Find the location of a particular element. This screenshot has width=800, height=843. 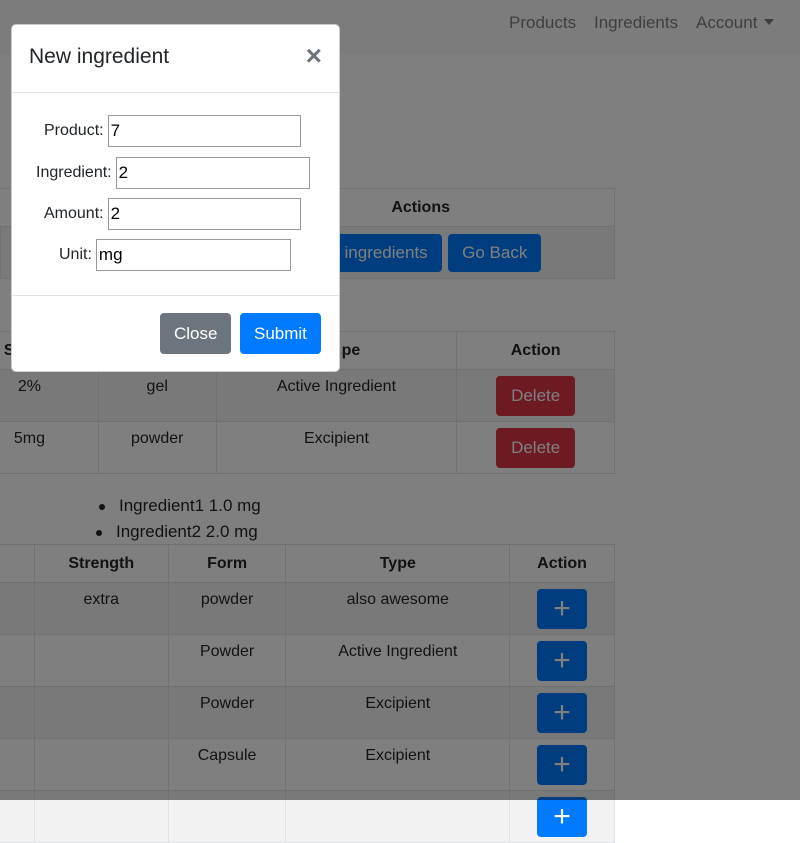

amount-input is located at coordinates (204, 214).